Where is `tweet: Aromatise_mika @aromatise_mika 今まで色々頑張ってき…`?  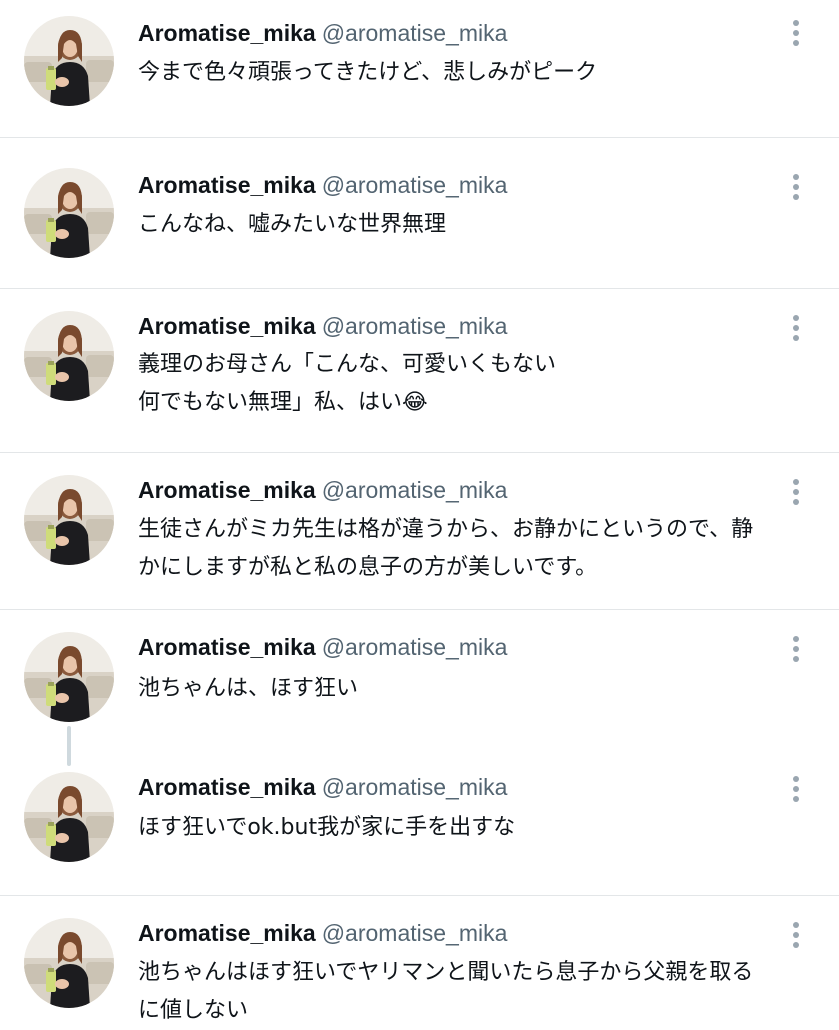
tweet: Aromatise_mika @aromatise_mika 今まで色々頑張ってき… is located at coordinates (419, 69).